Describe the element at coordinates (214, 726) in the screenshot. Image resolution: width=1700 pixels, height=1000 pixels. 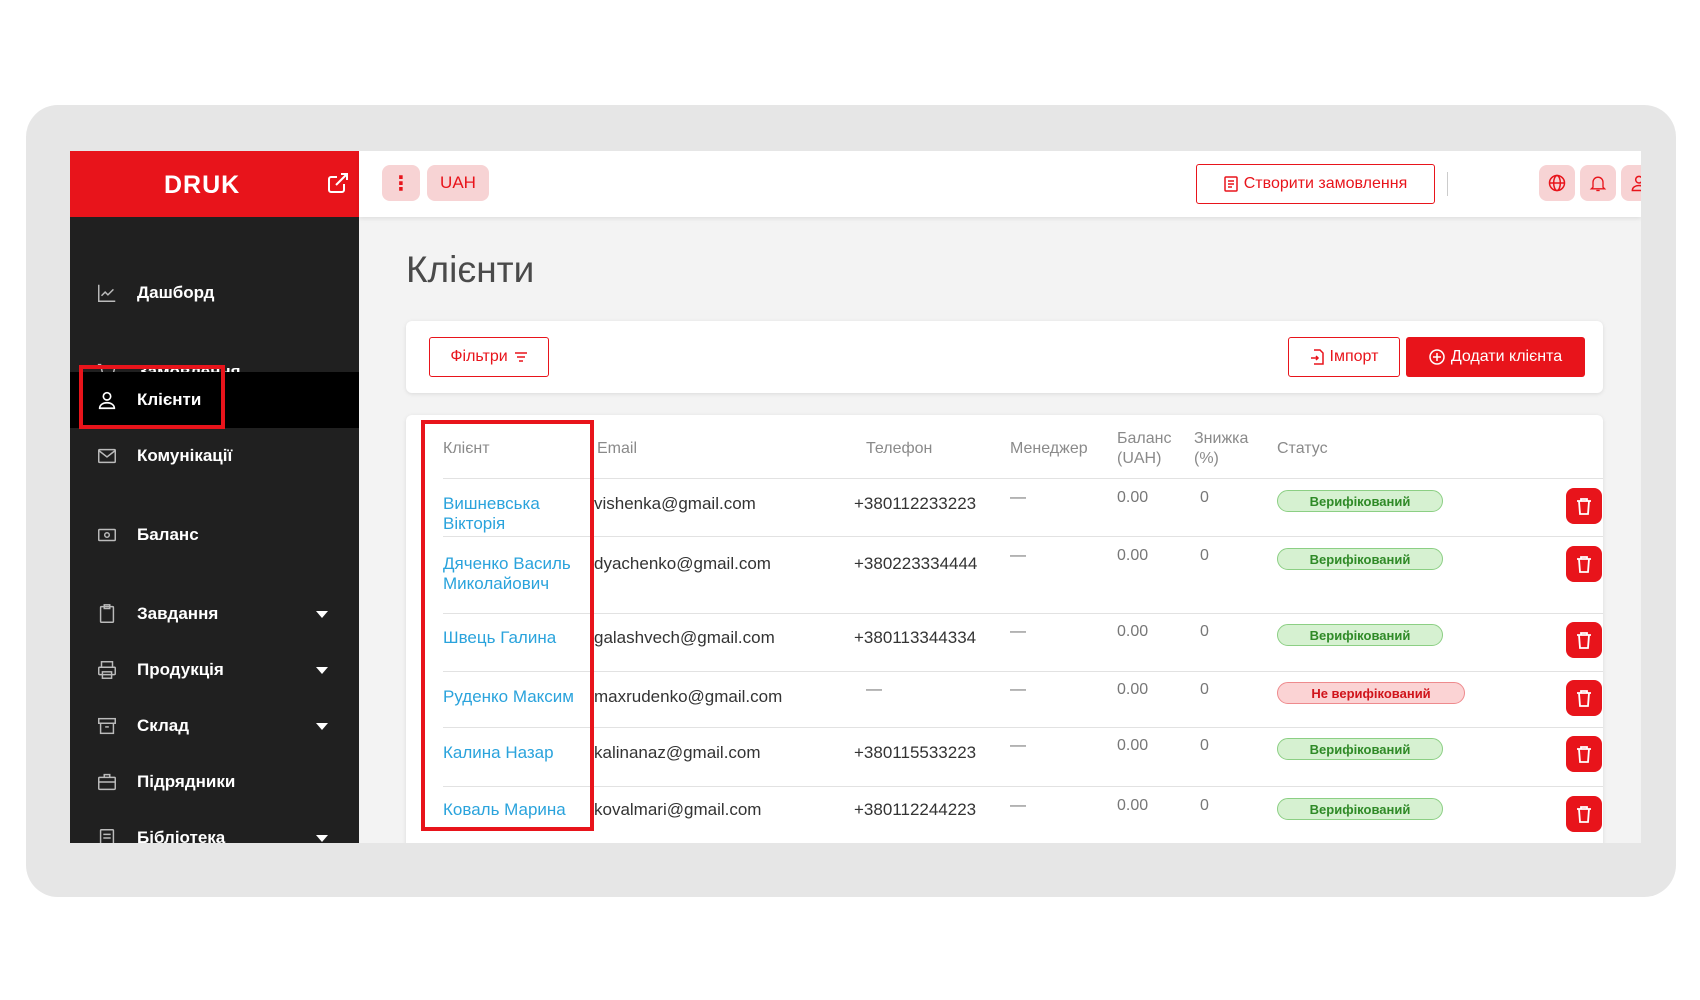
I see `sidebar-item-warehouse: Склад` at that location.